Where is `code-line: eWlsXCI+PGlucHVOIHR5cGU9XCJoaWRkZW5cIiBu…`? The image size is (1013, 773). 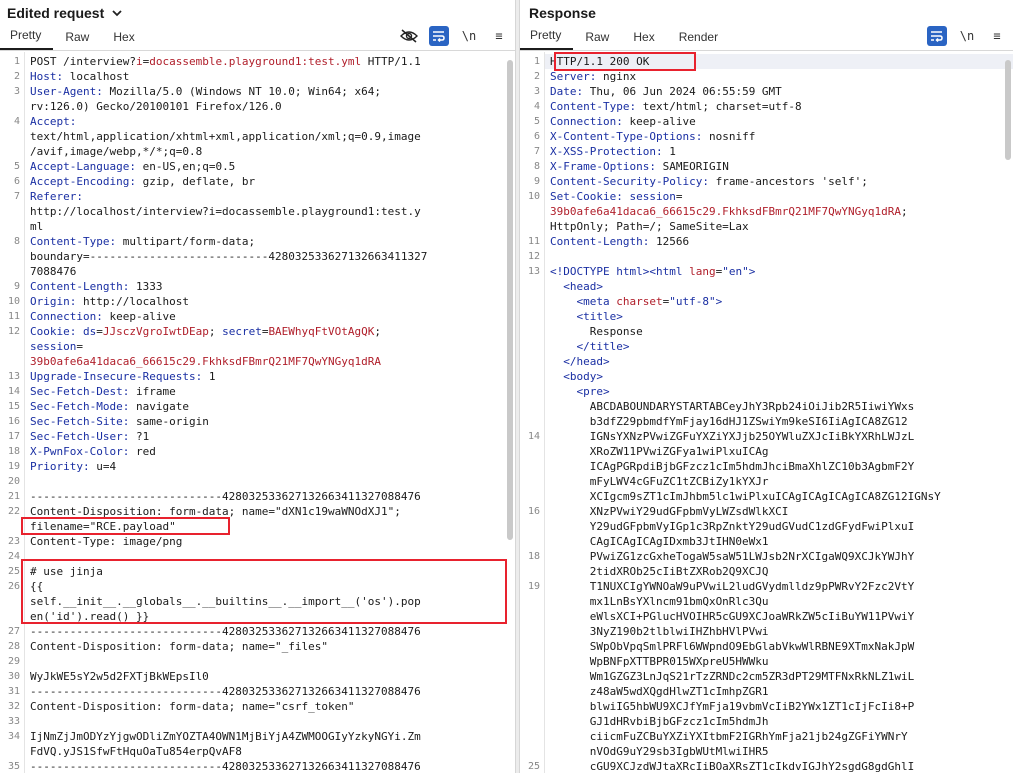 code-line: eWlsXCI+PGlucHVOIHR5cGU9XCJoaWRkZW5cIiBu… is located at coordinates (766, 616).